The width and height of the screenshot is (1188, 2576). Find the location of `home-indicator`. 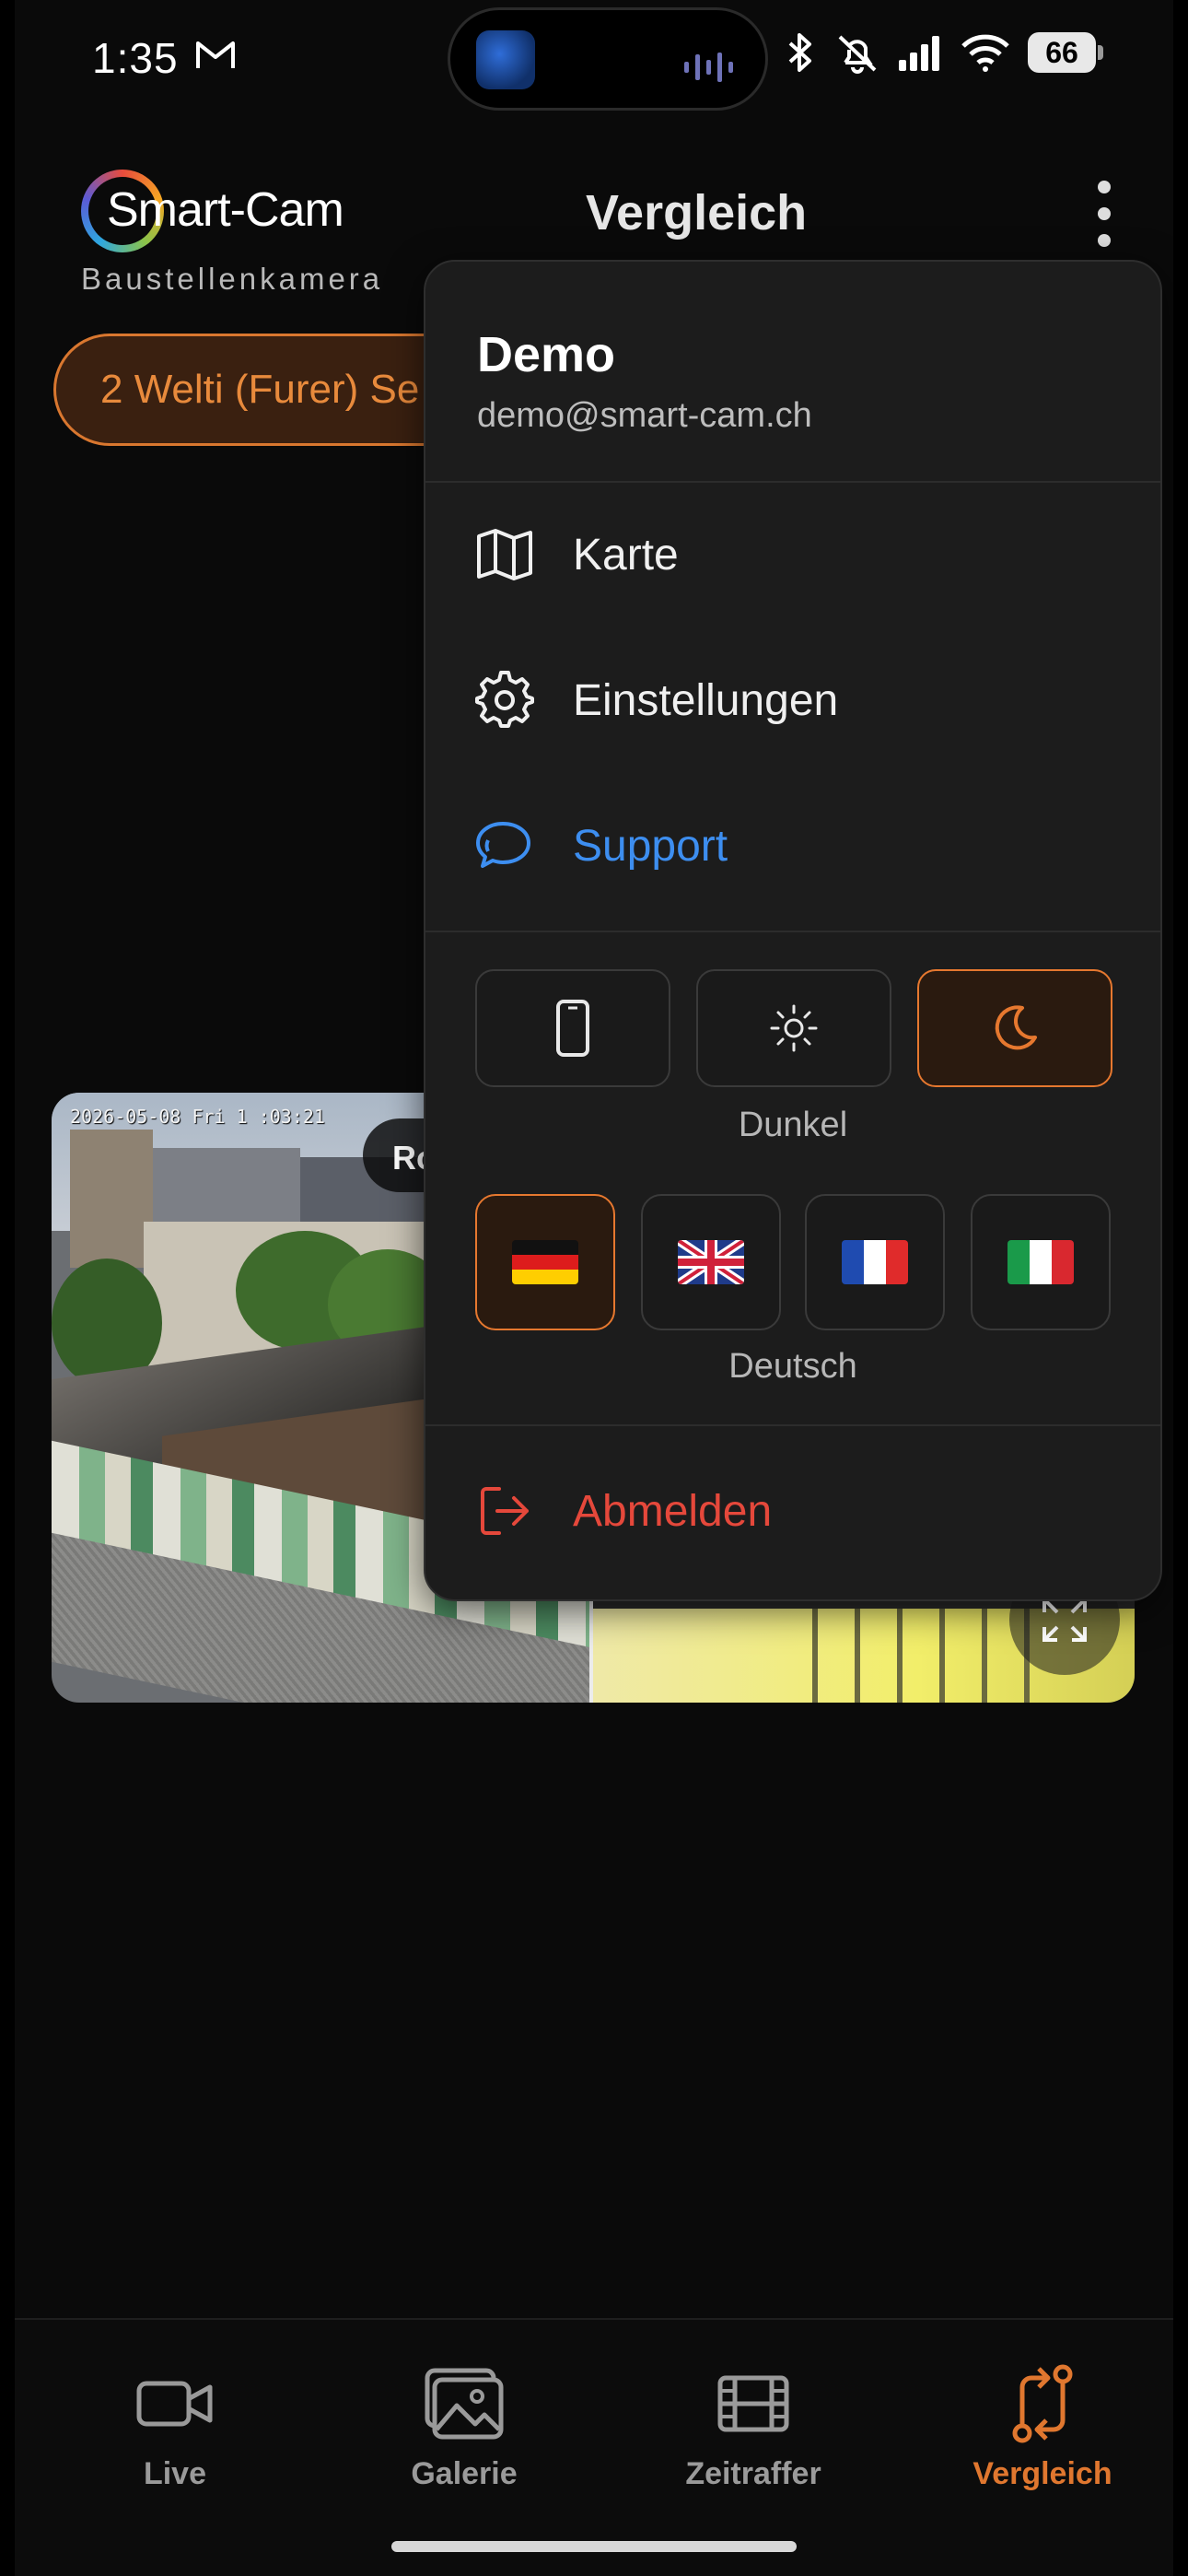

home-indicator is located at coordinates (594, 2546).